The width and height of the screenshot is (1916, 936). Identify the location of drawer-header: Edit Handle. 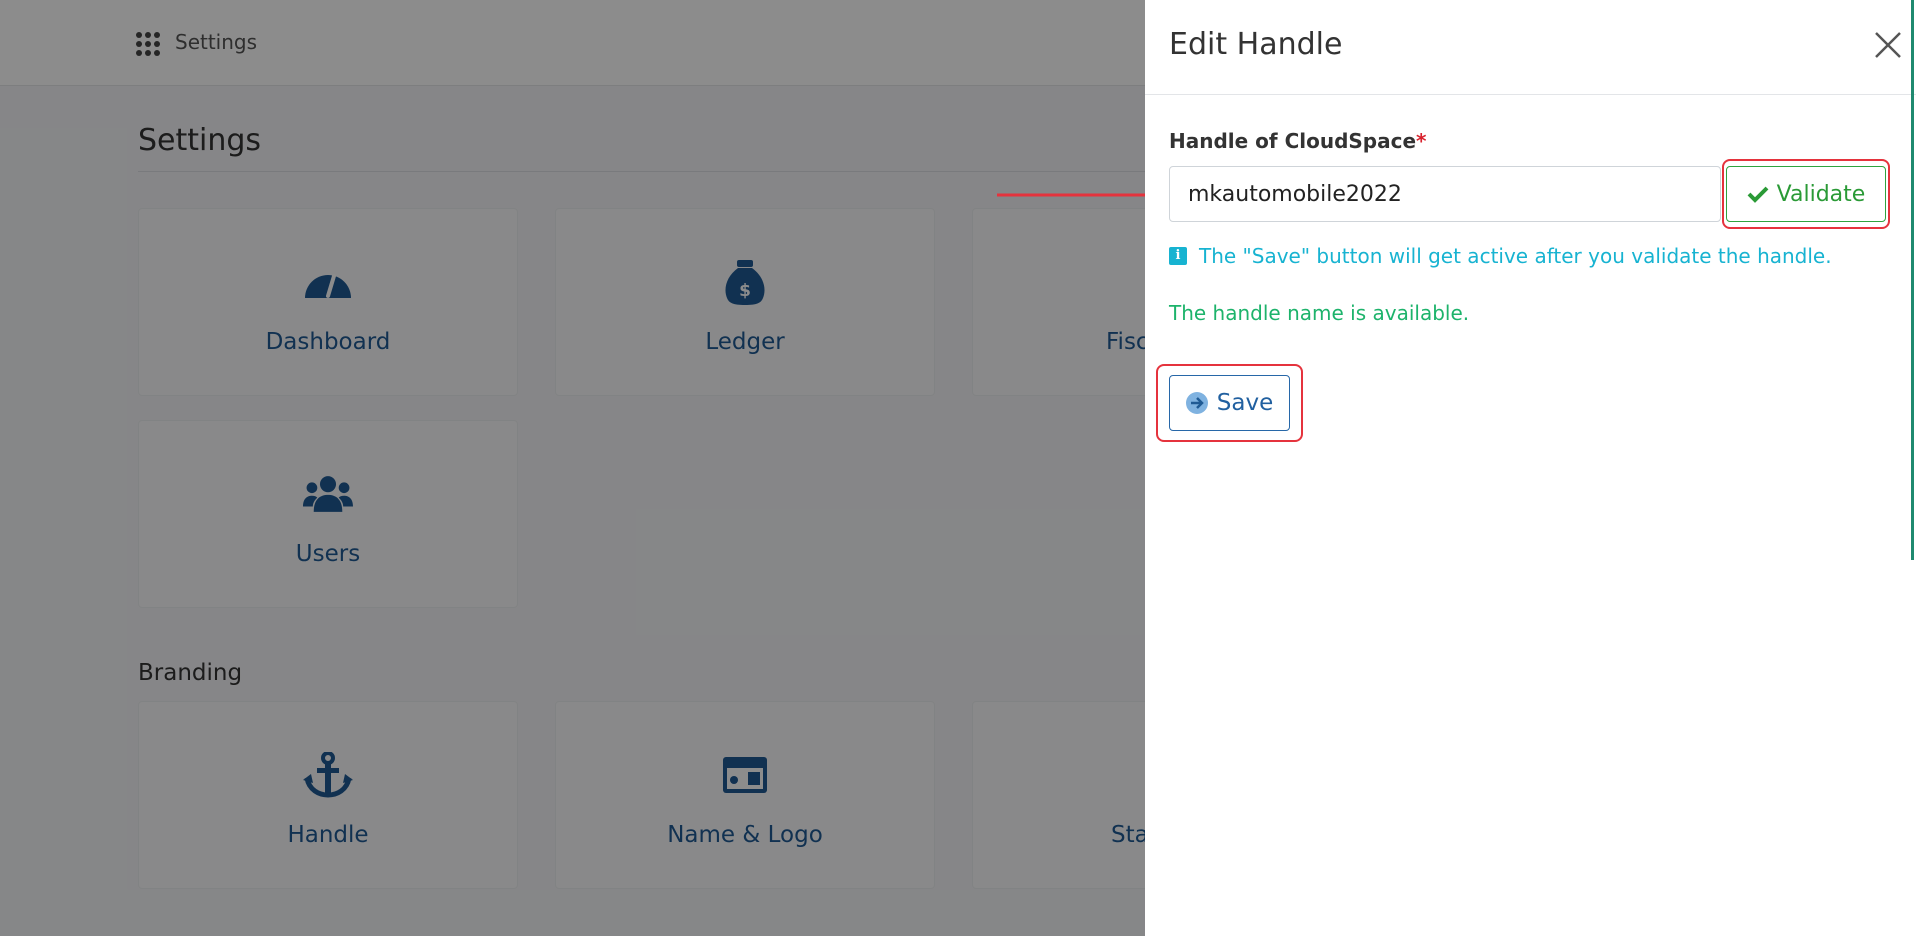
(1530, 47).